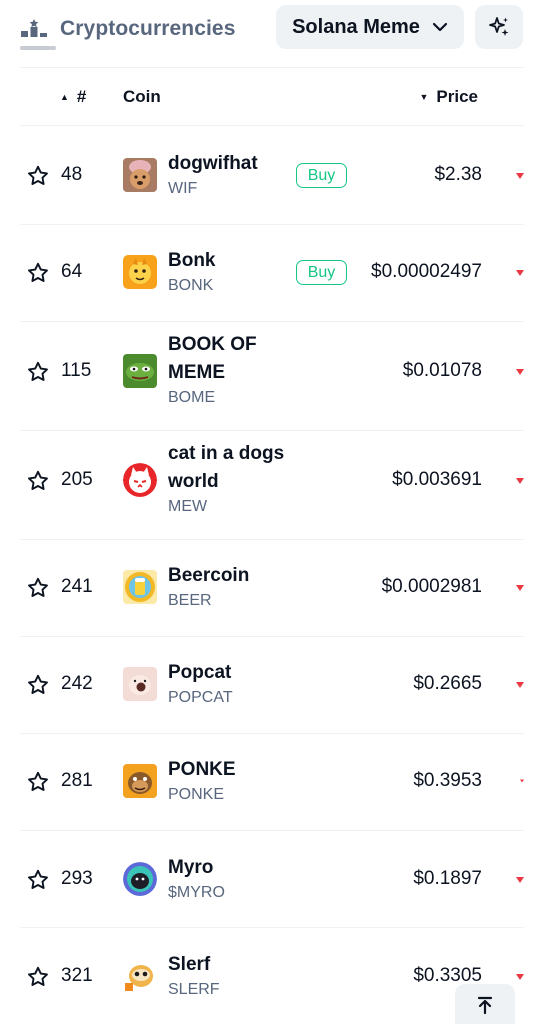  What do you see at coordinates (213, 164) in the screenshot?
I see `coin-name: dogwifhat` at bounding box center [213, 164].